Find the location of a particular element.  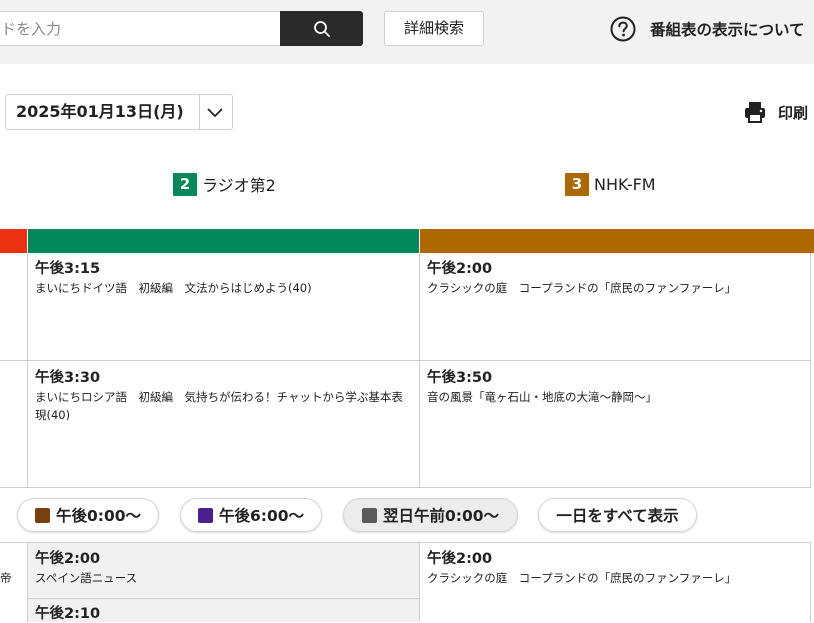

program-cell: 午後2:00 スペイン語ニュース is located at coordinates (225, 568).